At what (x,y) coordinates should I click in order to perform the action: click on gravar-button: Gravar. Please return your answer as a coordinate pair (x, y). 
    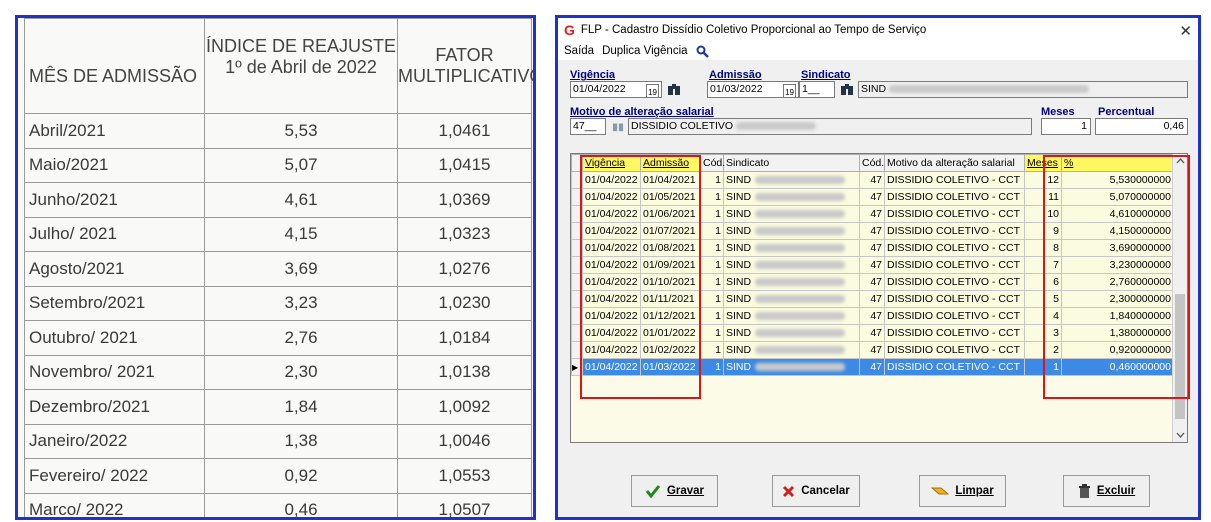
    Looking at the image, I should click on (674, 491).